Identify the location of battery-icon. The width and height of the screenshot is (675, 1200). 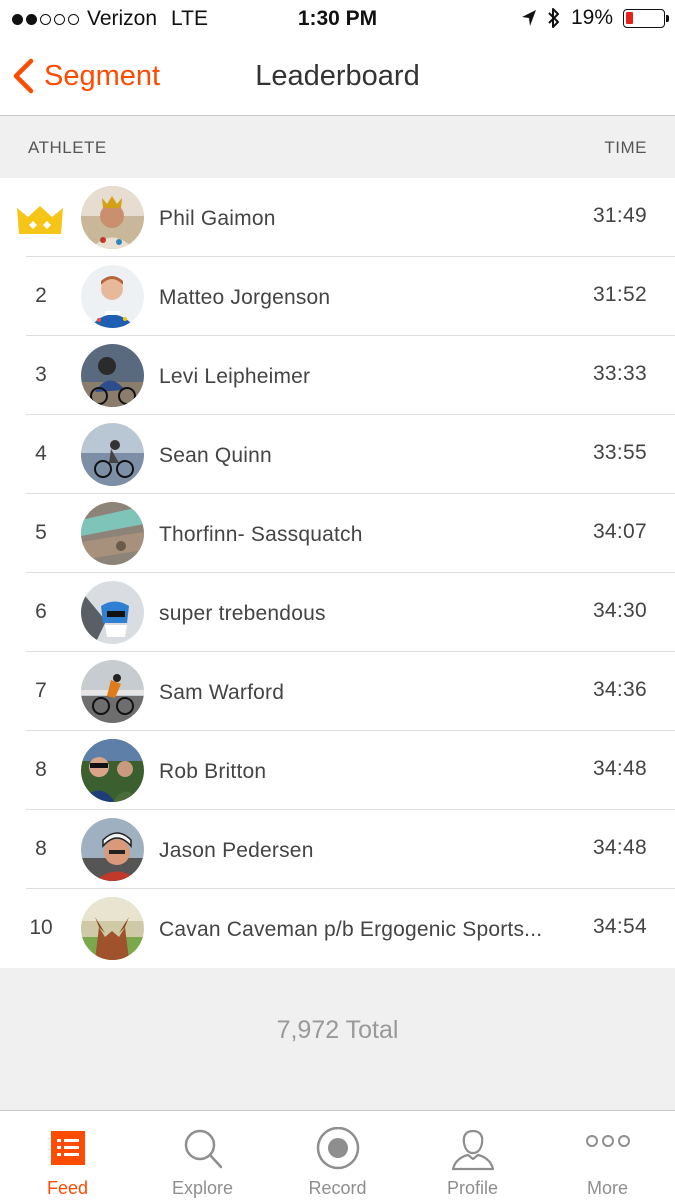
(646, 18).